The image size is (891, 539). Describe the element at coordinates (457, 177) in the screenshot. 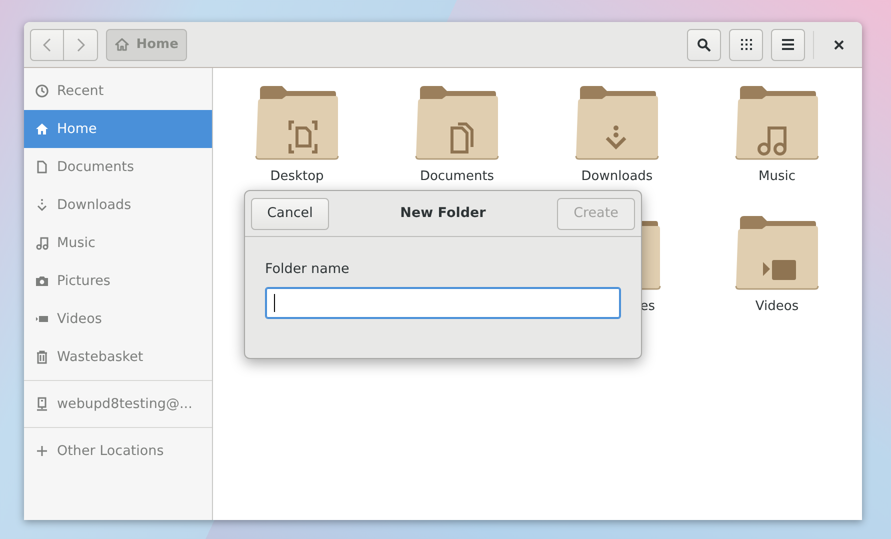

I see `folder-name: Documents` at that location.